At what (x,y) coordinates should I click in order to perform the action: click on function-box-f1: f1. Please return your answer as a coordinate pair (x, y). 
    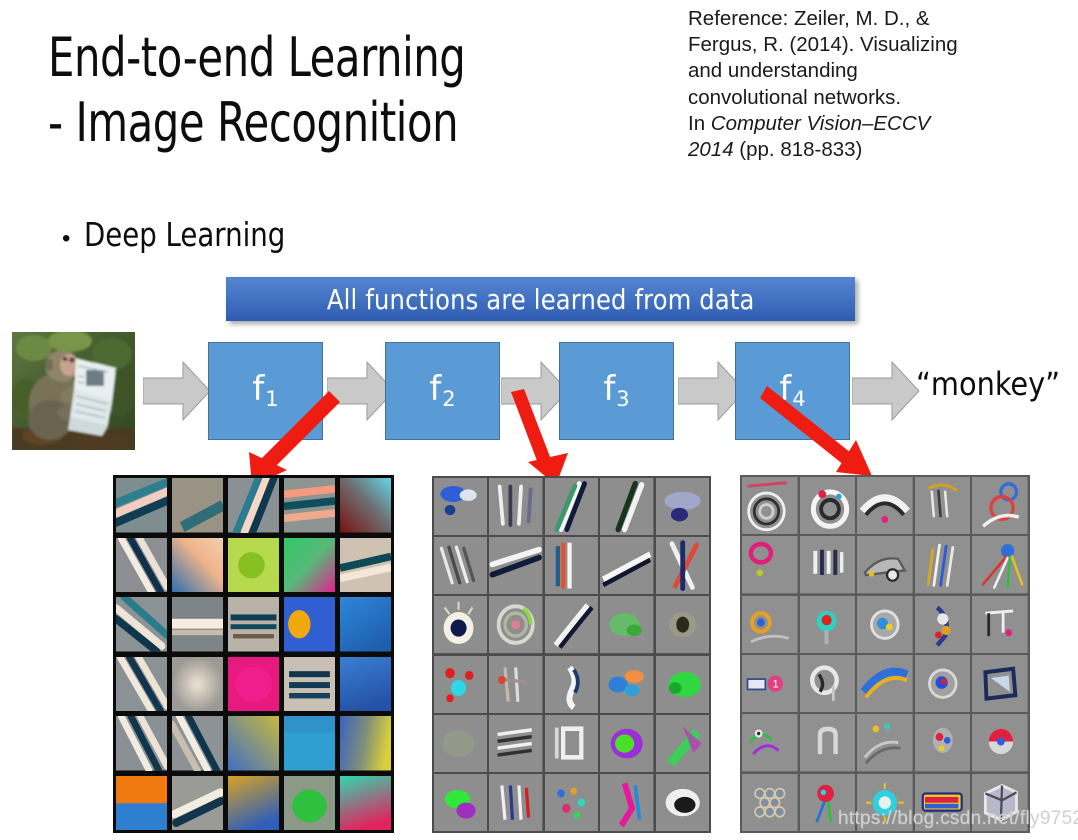
    Looking at the image, I should click on (265, 391).